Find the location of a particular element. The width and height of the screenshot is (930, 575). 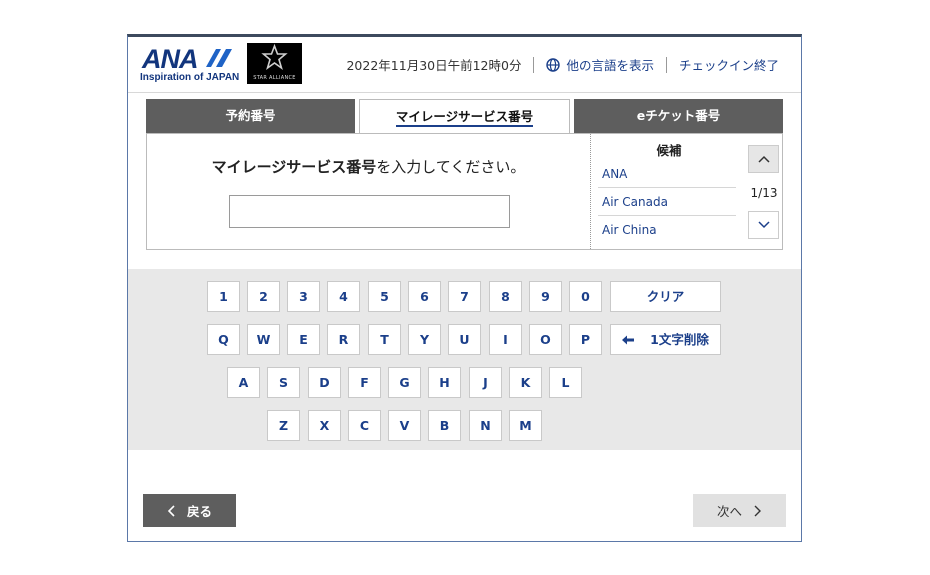

entry-prompt: マイレージサービス番号を入力してください。 is located at coordinates (368, 166).